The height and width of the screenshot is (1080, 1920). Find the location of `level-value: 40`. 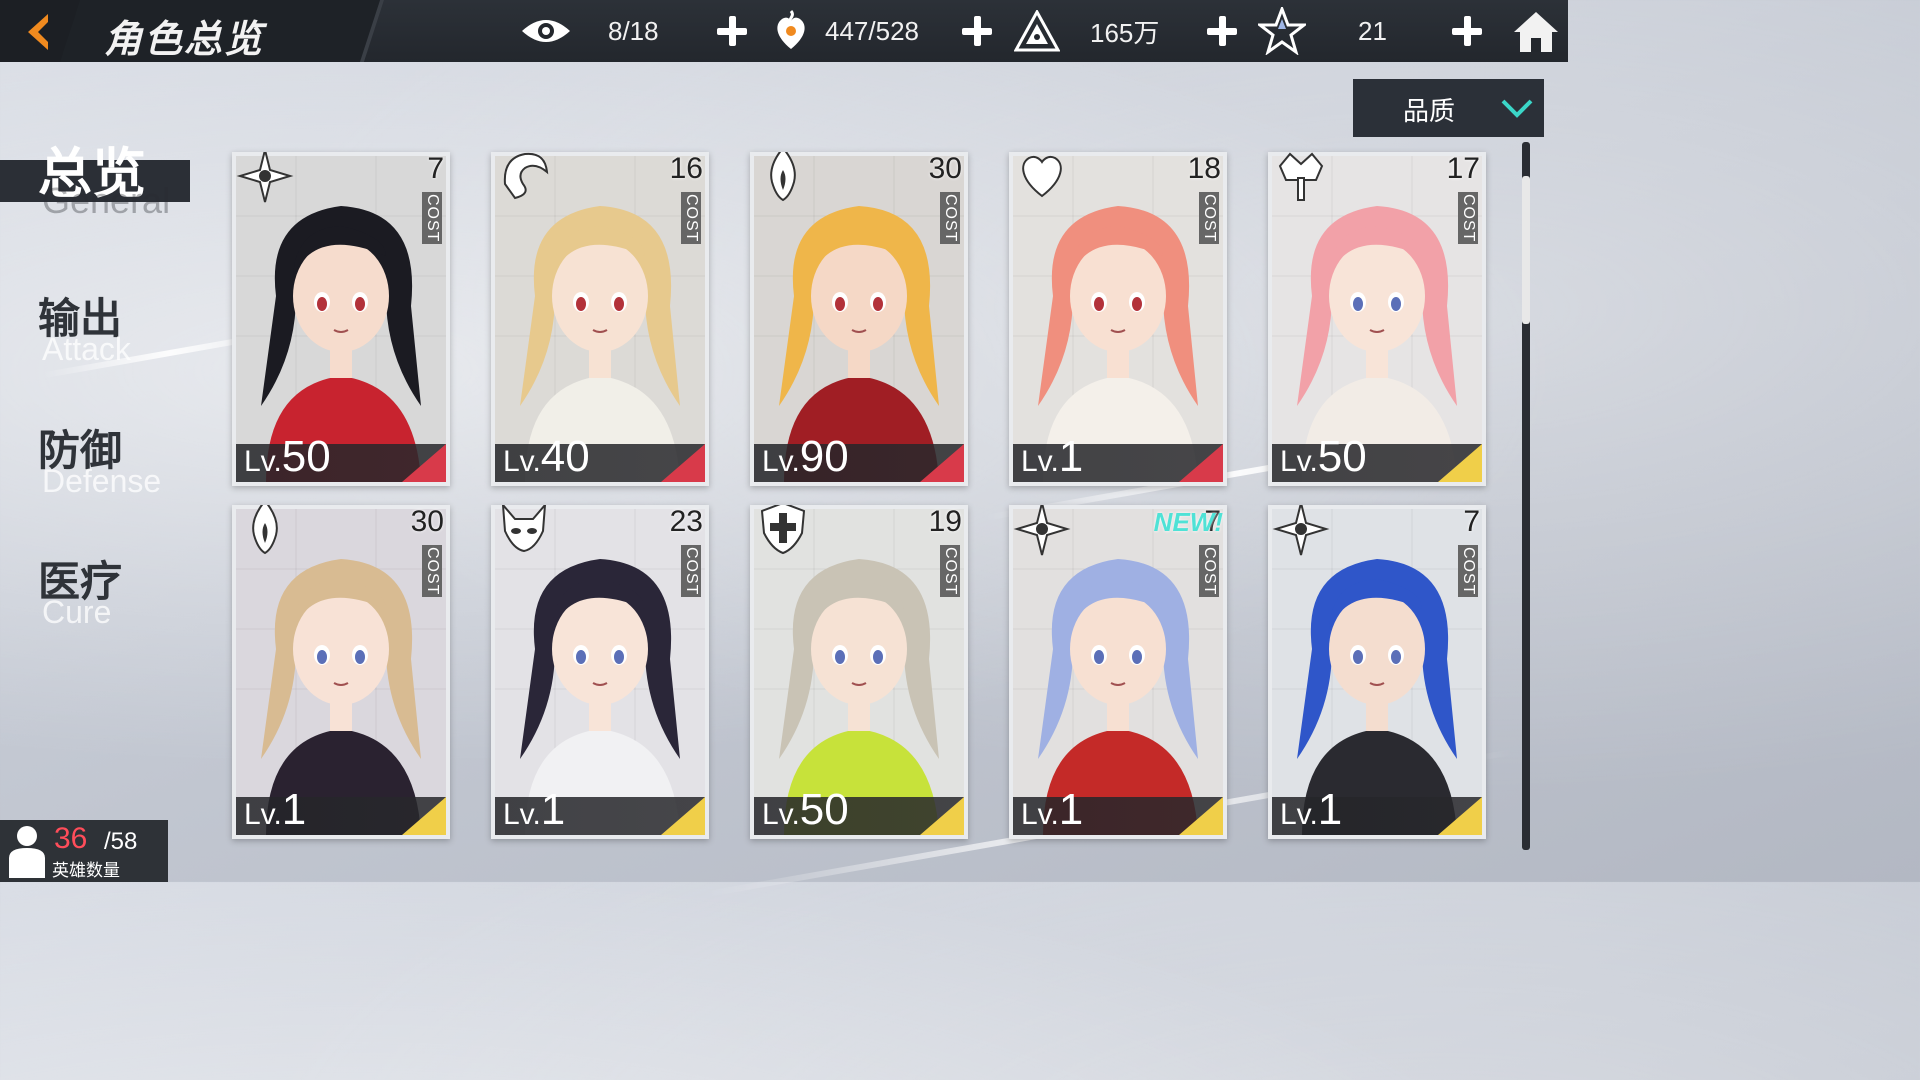

level-value: 40 is located at coordinates (565, 456).